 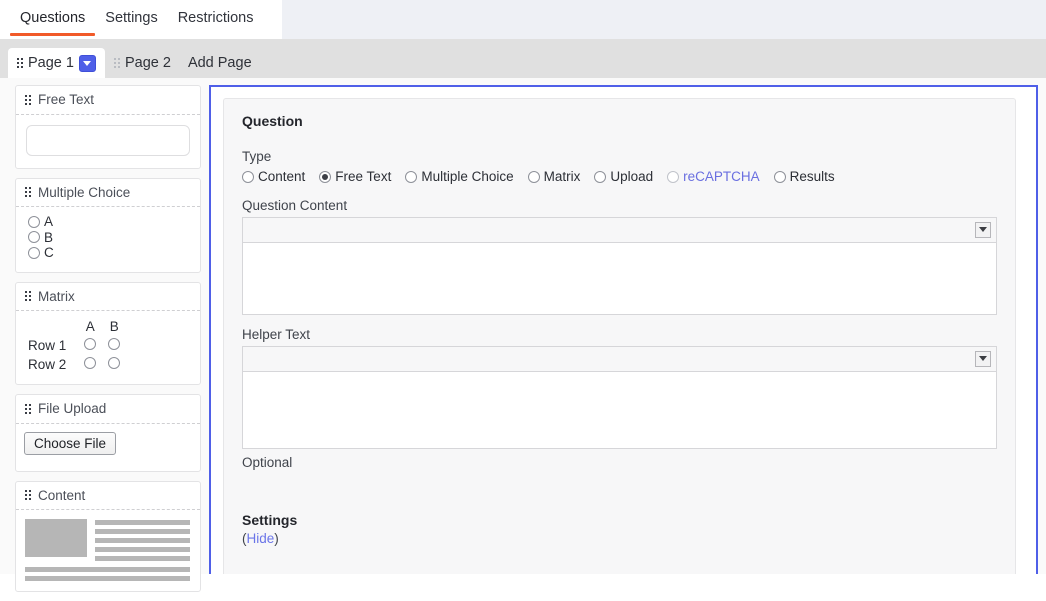 I want to click on helper-text-toolbar, so click(x=619, y=358).